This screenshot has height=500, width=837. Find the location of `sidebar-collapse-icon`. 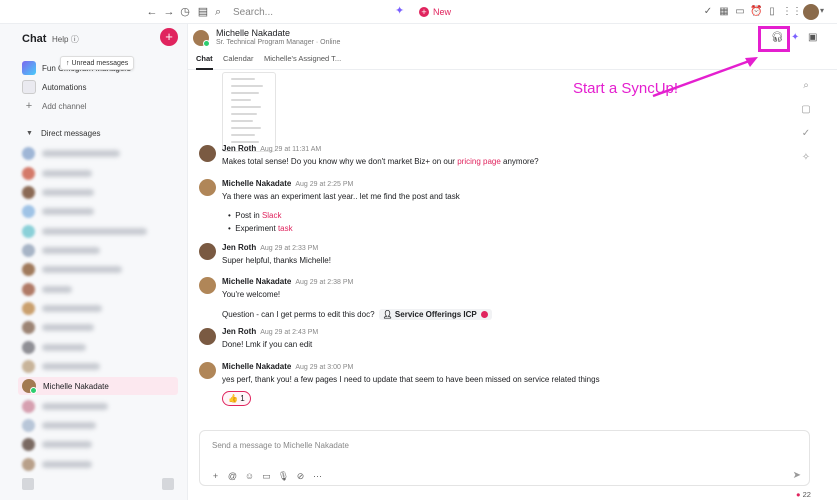

sidebar-collapse-icon is located at coordinates (168, 484).